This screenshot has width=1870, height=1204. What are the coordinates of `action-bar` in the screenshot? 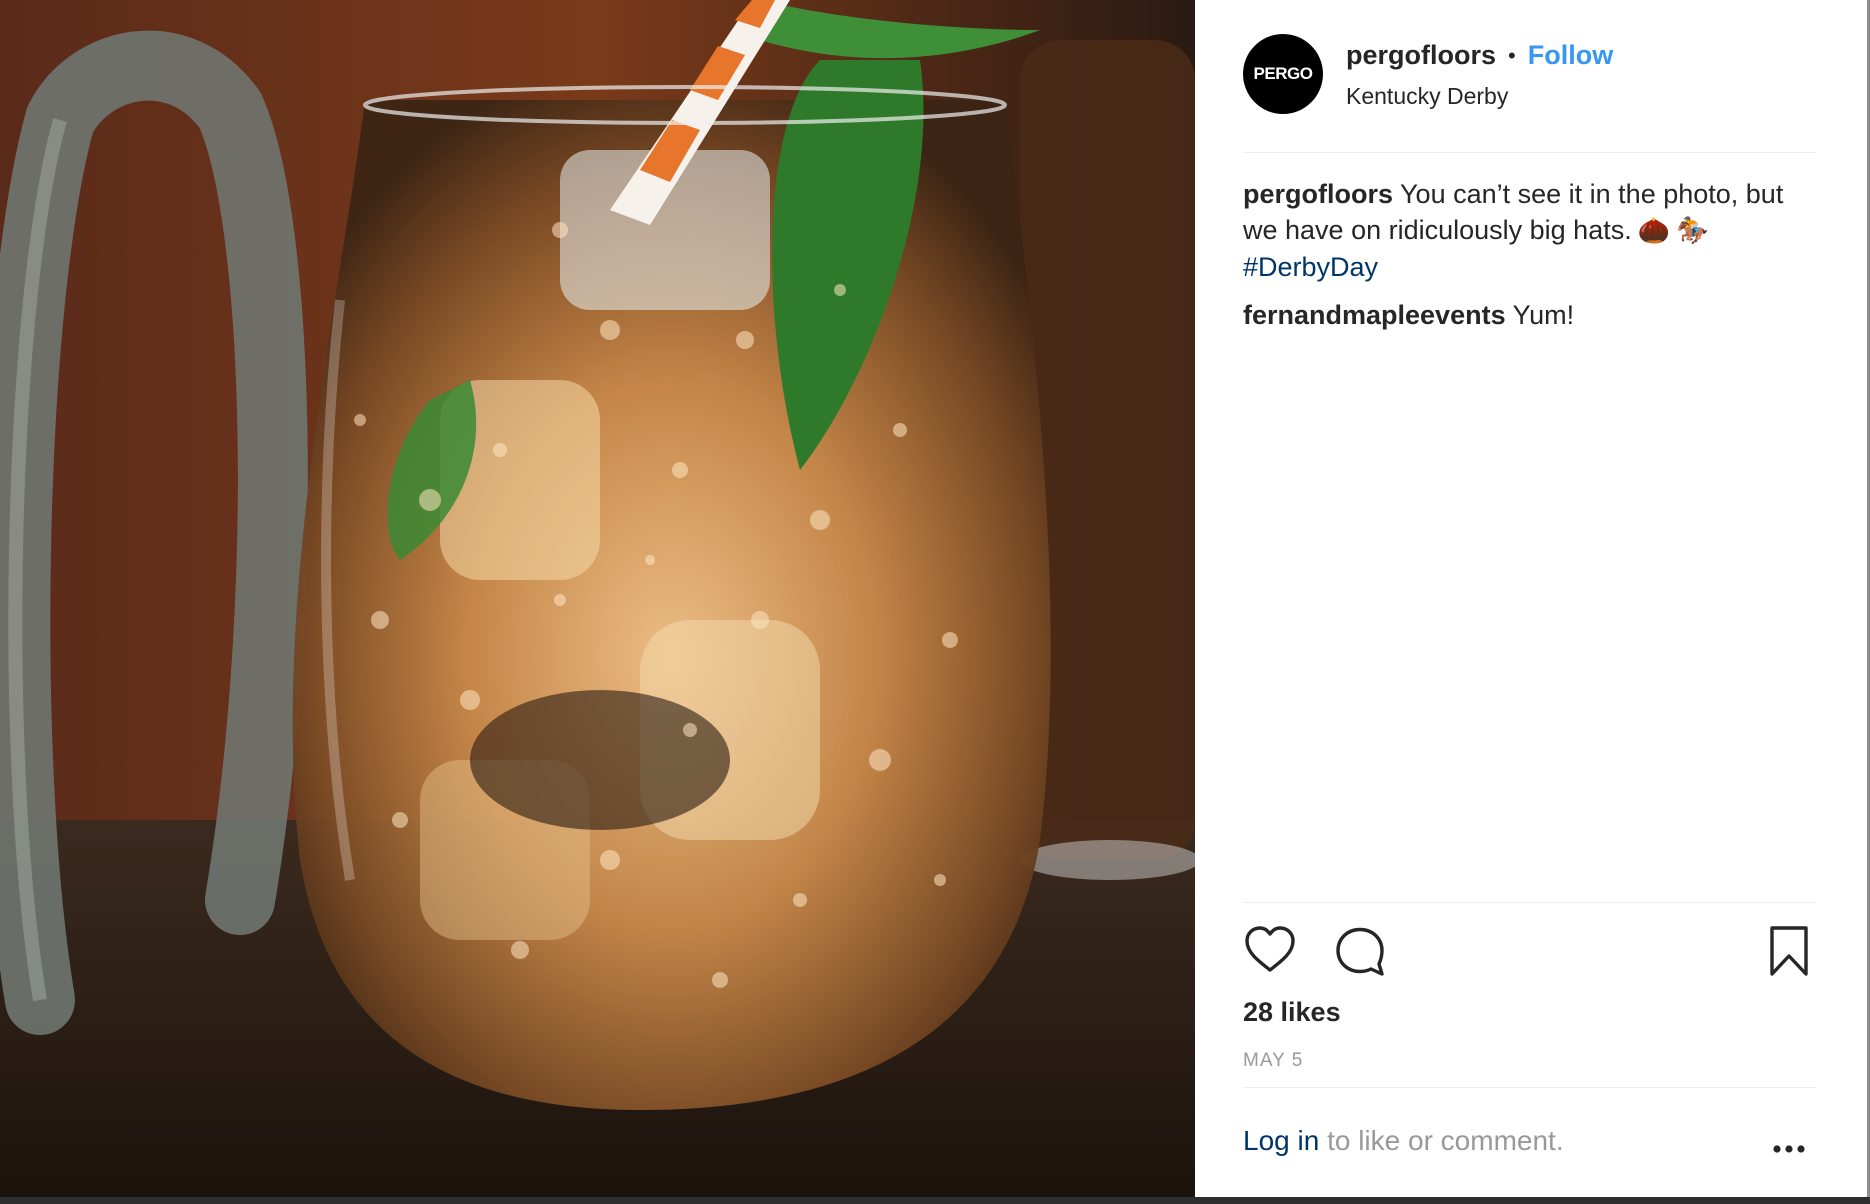 It's located at (1529, 952).